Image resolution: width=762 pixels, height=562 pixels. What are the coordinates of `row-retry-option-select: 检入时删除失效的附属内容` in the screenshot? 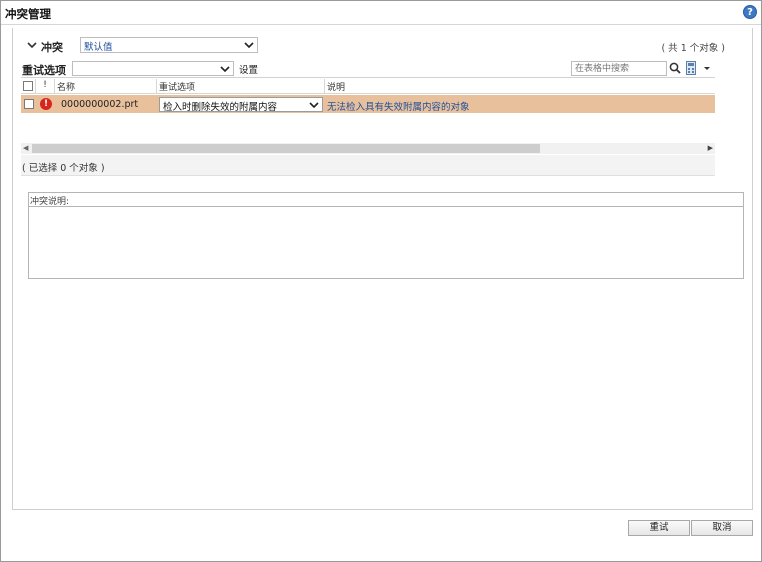 It's located at (241, 105).